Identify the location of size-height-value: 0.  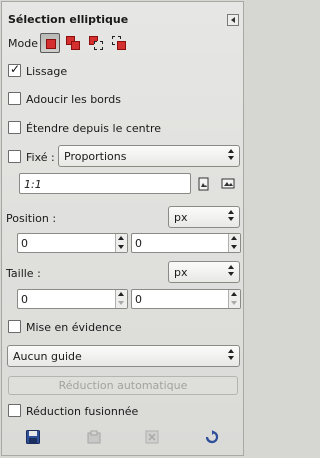
(138, 299).